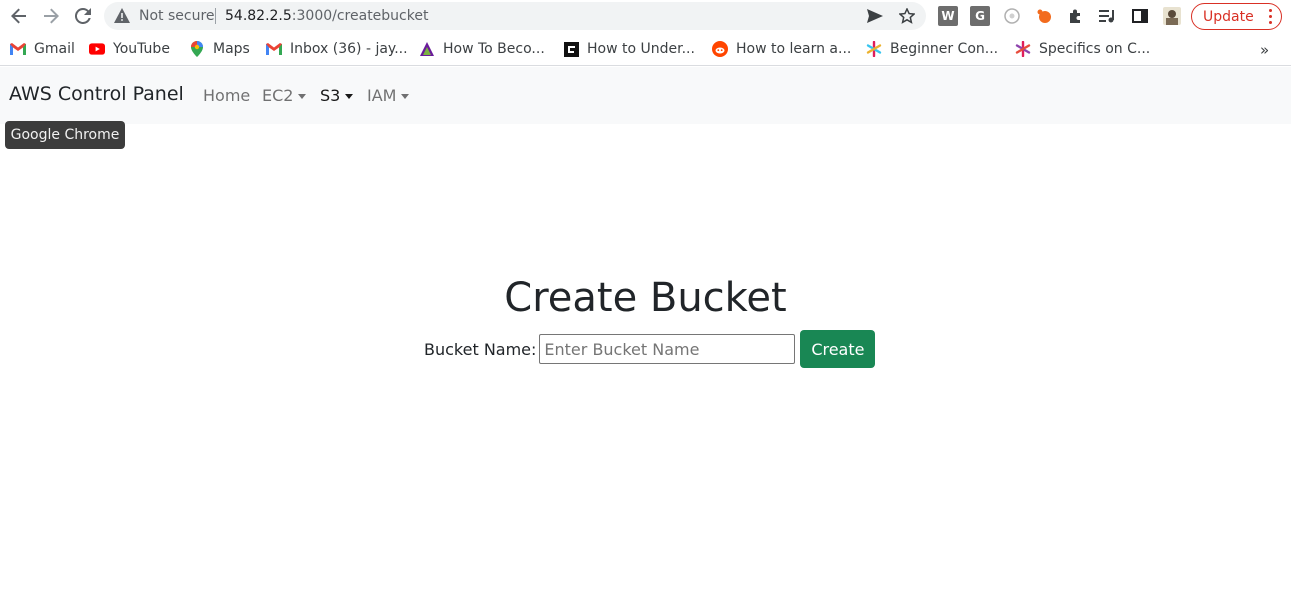  Describe the element at coordinates (838, 349) in the screenshot. I see `create-button: Create` at that location.